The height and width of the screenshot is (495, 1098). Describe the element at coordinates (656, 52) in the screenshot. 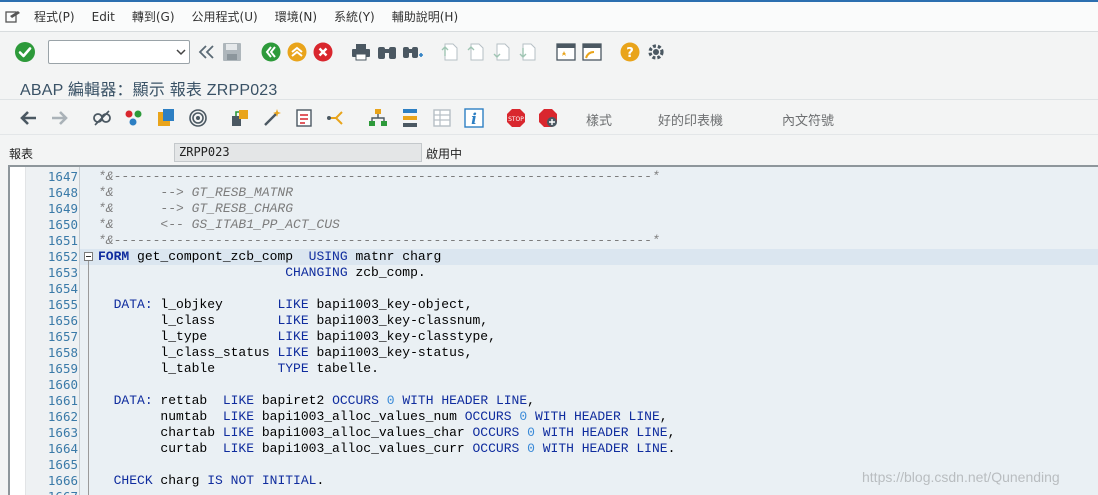

I see `settings-gear-icon` at that location.